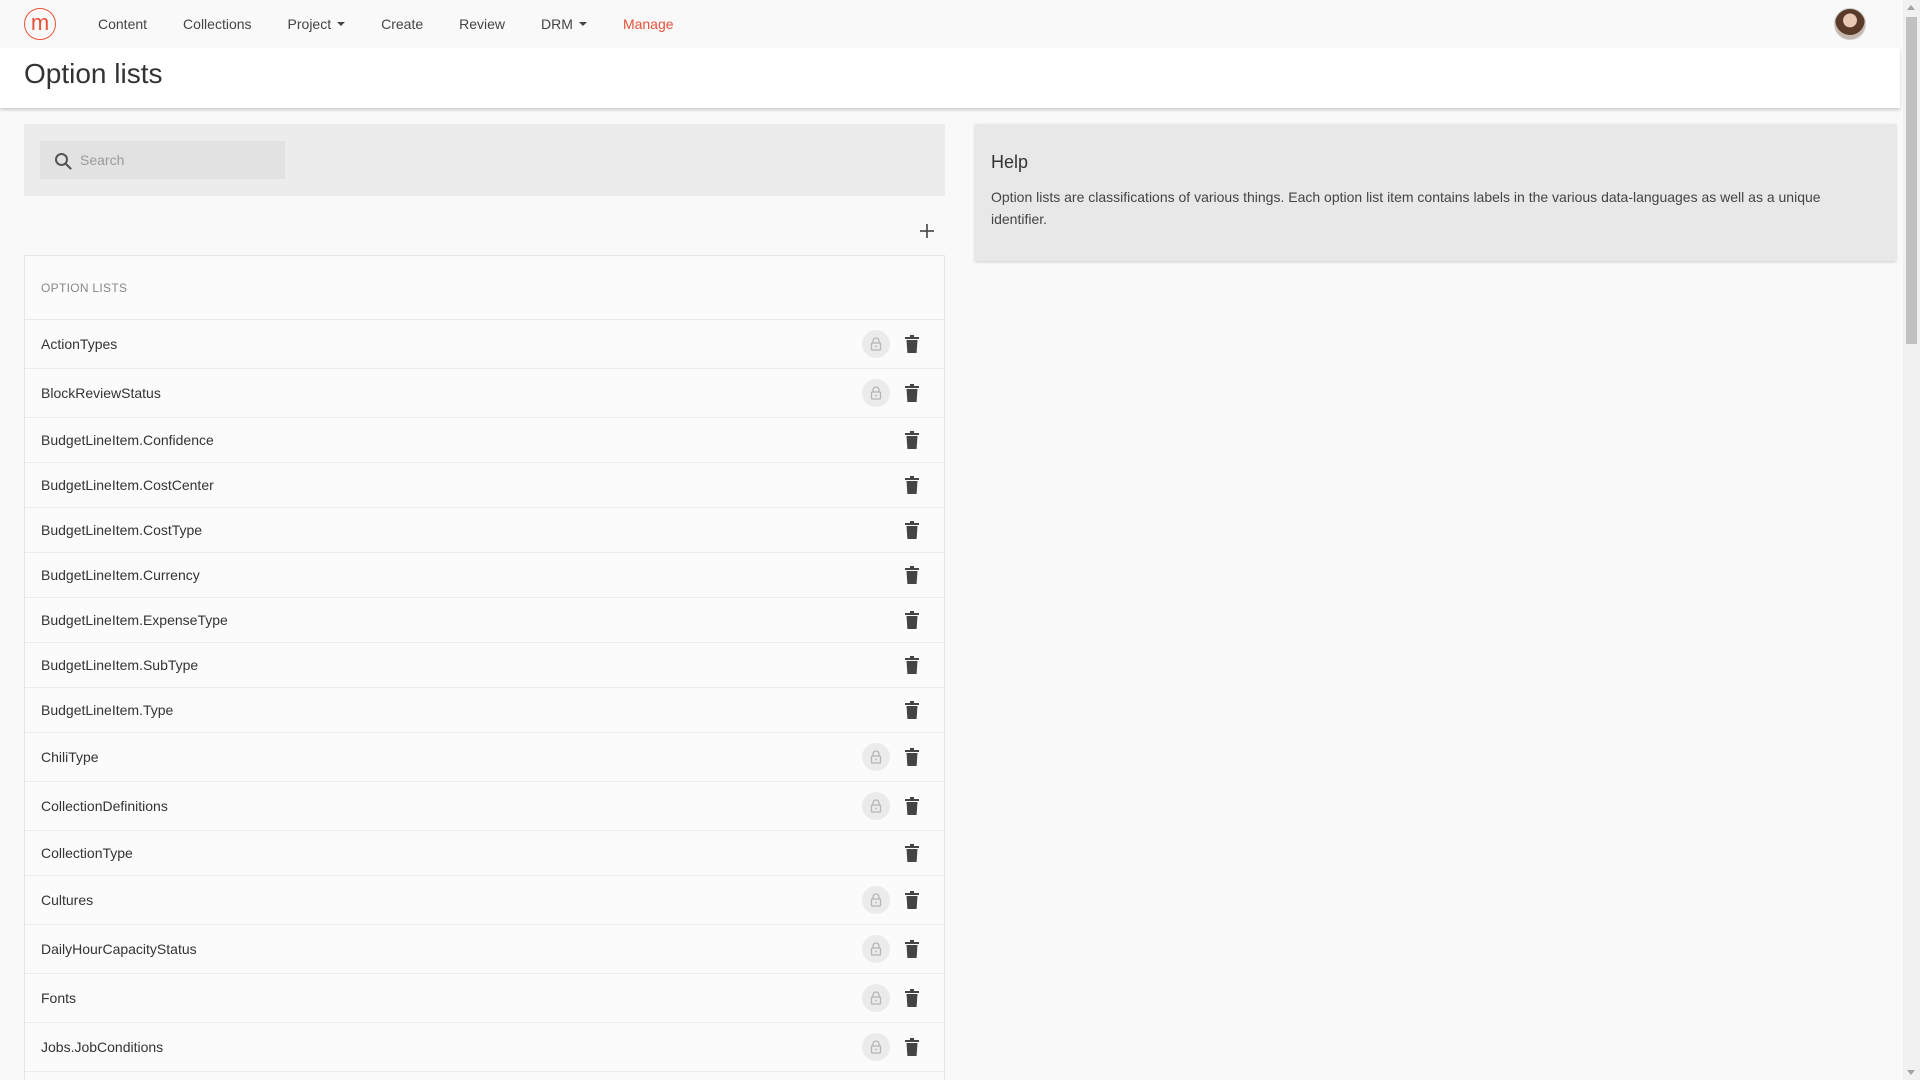  What do you see at coordinates (67, 900) in the screenshot?
I see `option-list-name: Cultures` at bounding box center [67, 900].